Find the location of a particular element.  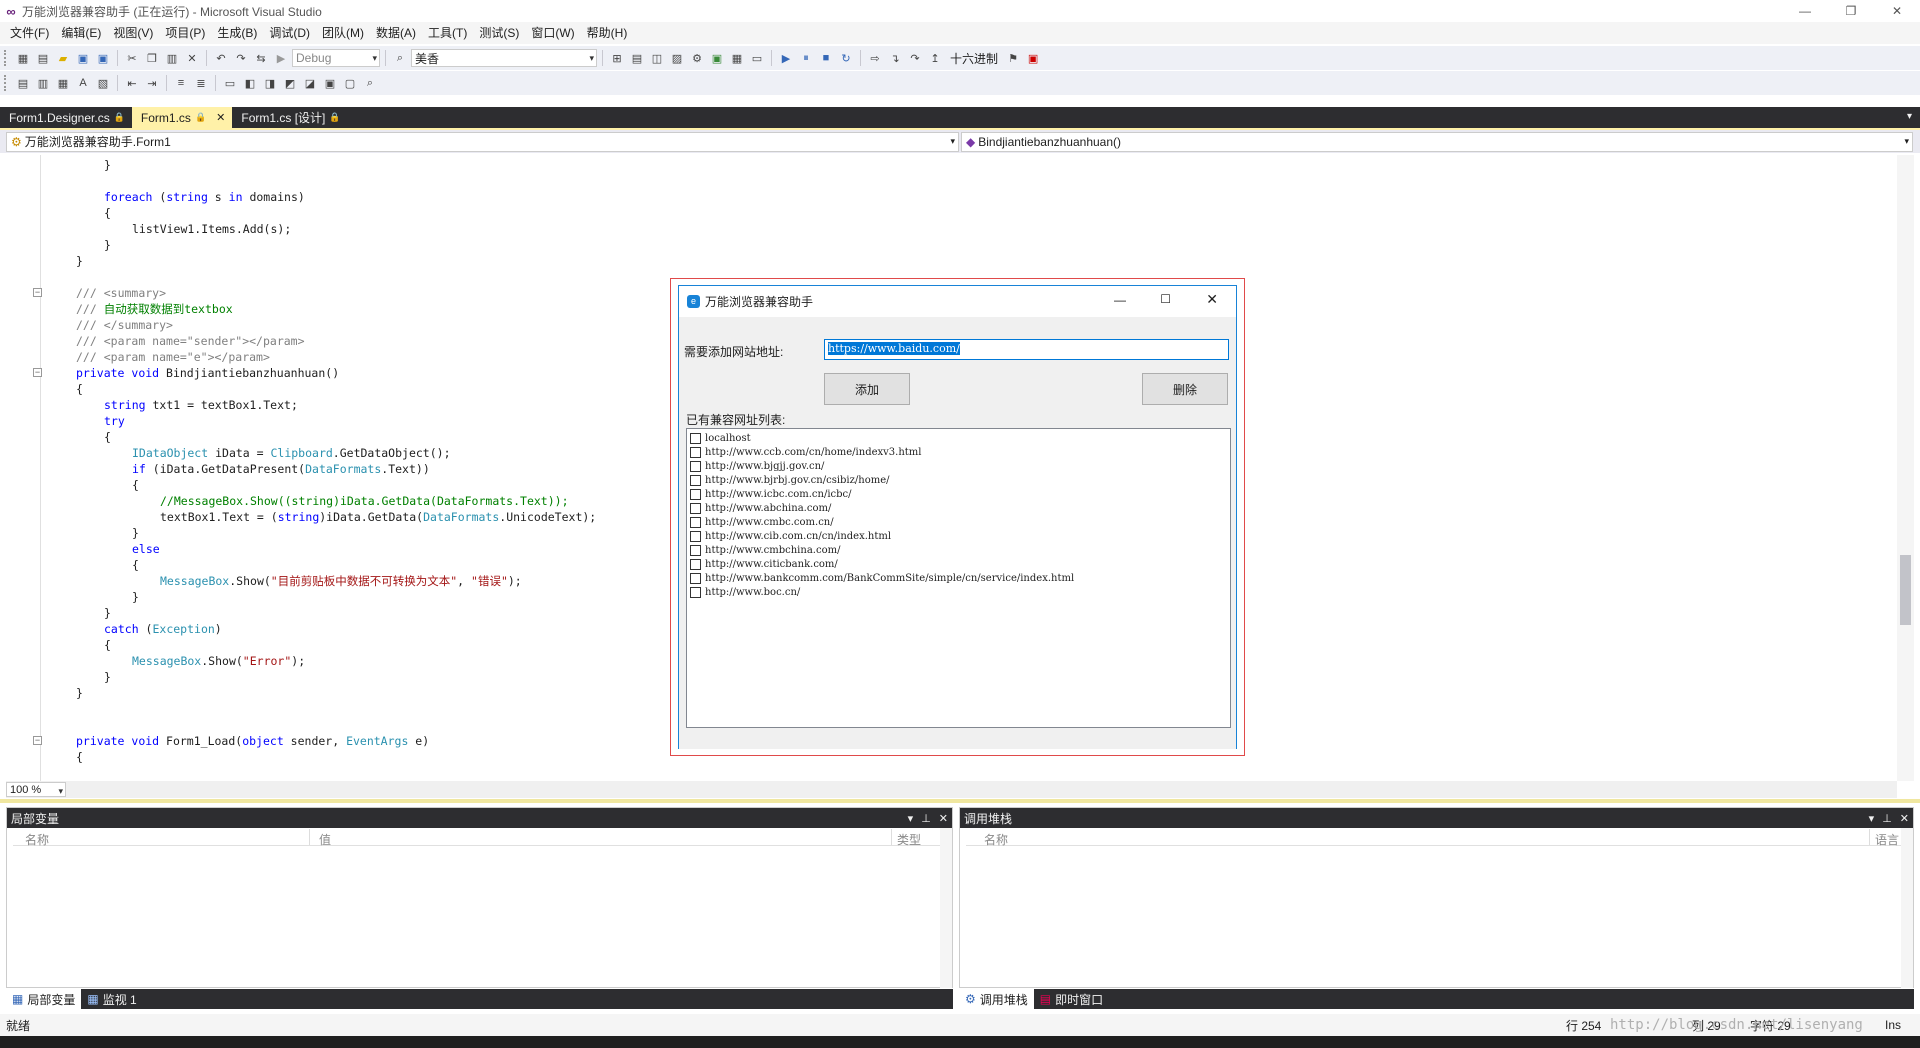

menu-tools: 工具(T) is located at coordinates (447, 33).